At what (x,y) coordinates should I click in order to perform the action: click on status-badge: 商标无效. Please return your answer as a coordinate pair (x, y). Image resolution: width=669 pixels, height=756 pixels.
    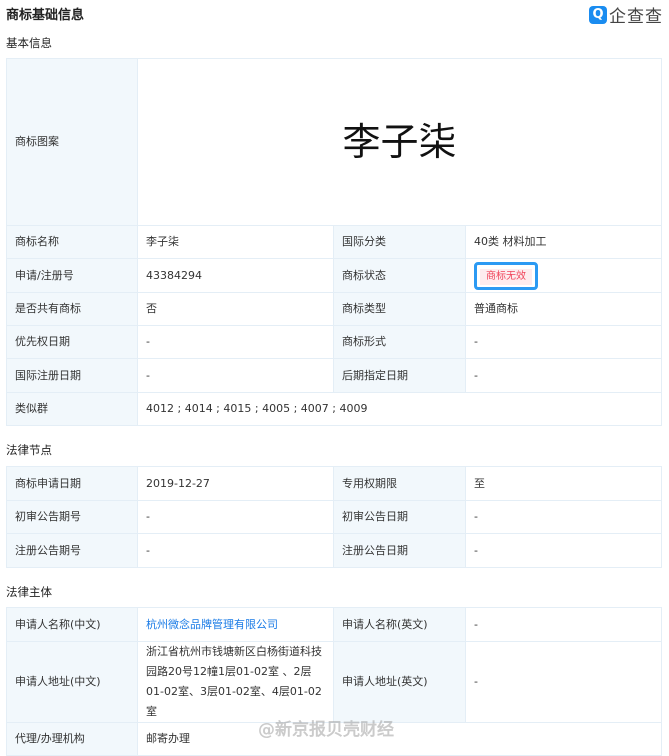
    Looking at the image, I should click on (506, 275).